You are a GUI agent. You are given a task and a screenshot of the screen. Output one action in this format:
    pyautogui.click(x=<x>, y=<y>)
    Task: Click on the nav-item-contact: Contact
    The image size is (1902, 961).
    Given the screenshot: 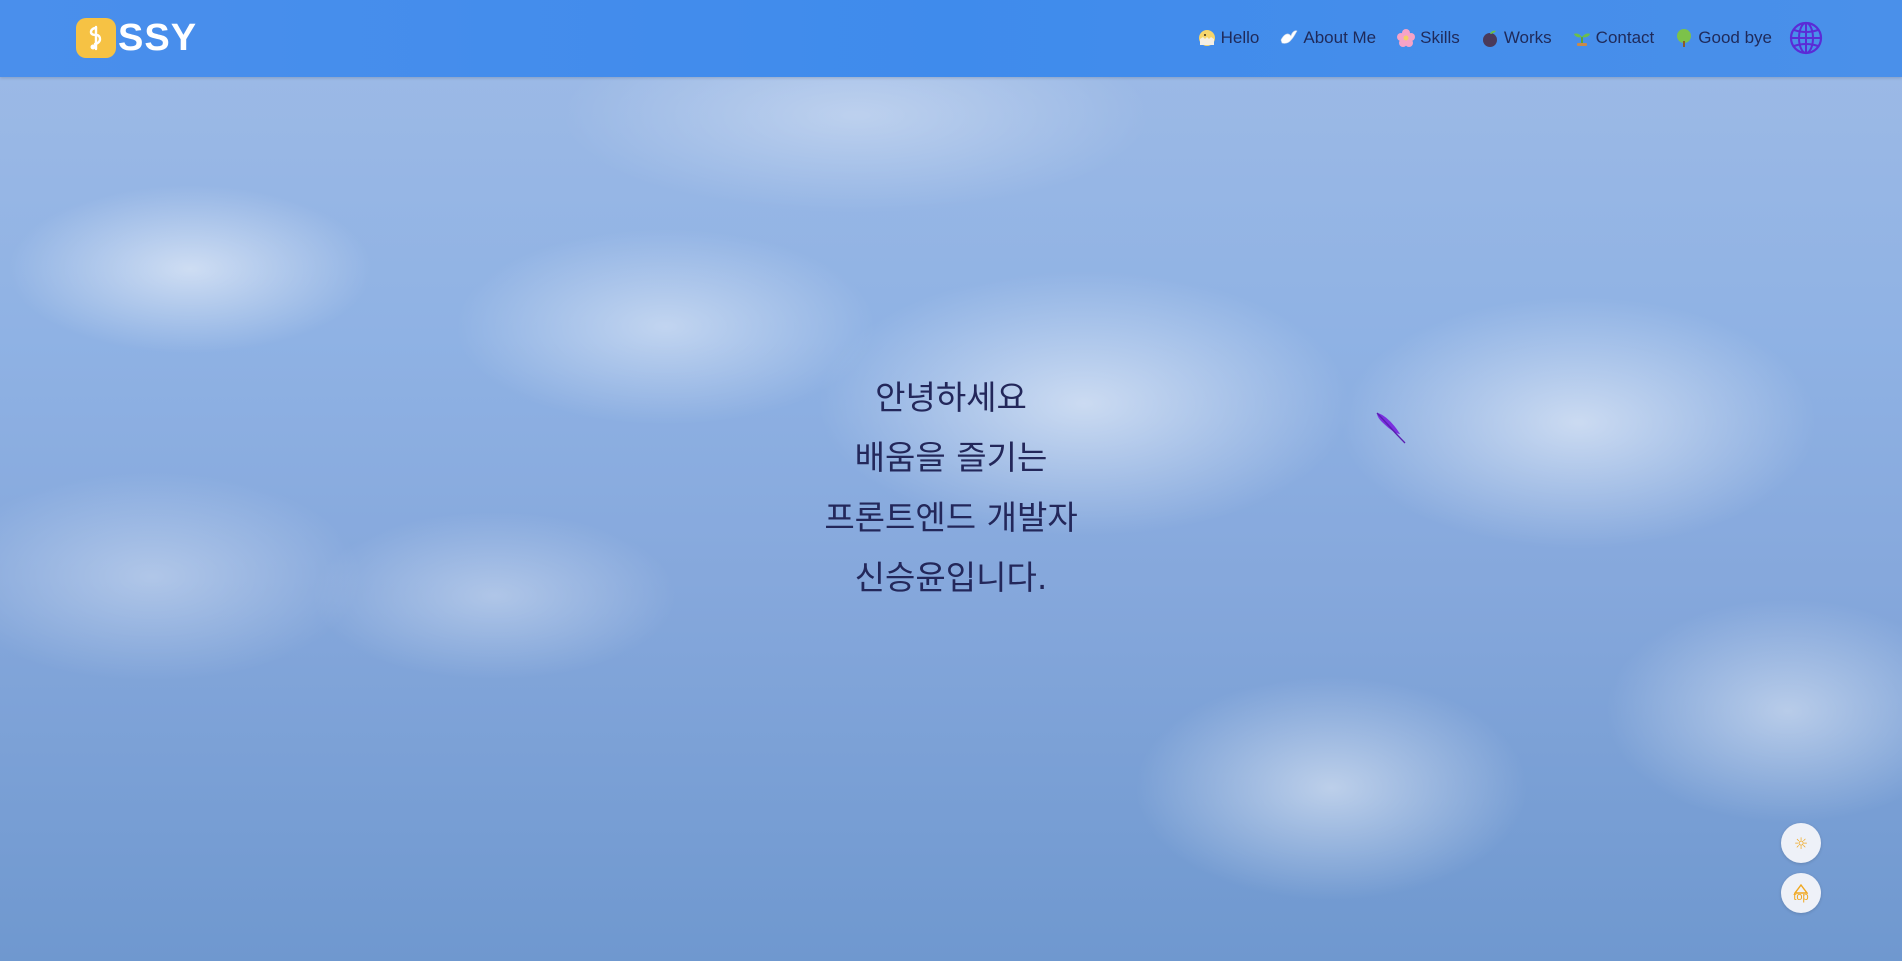 What is the action you would take?
    pyautogui.click(x=1613, y=38)
    